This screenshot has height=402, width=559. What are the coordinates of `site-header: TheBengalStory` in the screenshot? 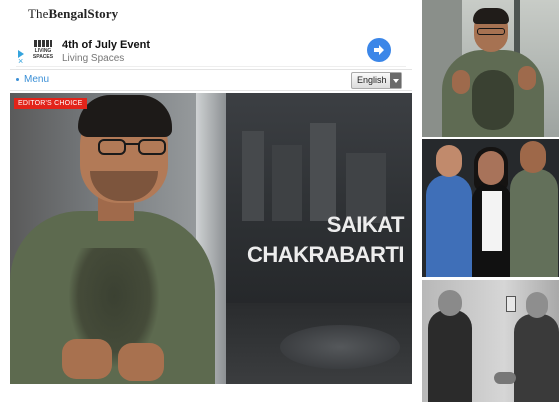 It's located at (211, 15).